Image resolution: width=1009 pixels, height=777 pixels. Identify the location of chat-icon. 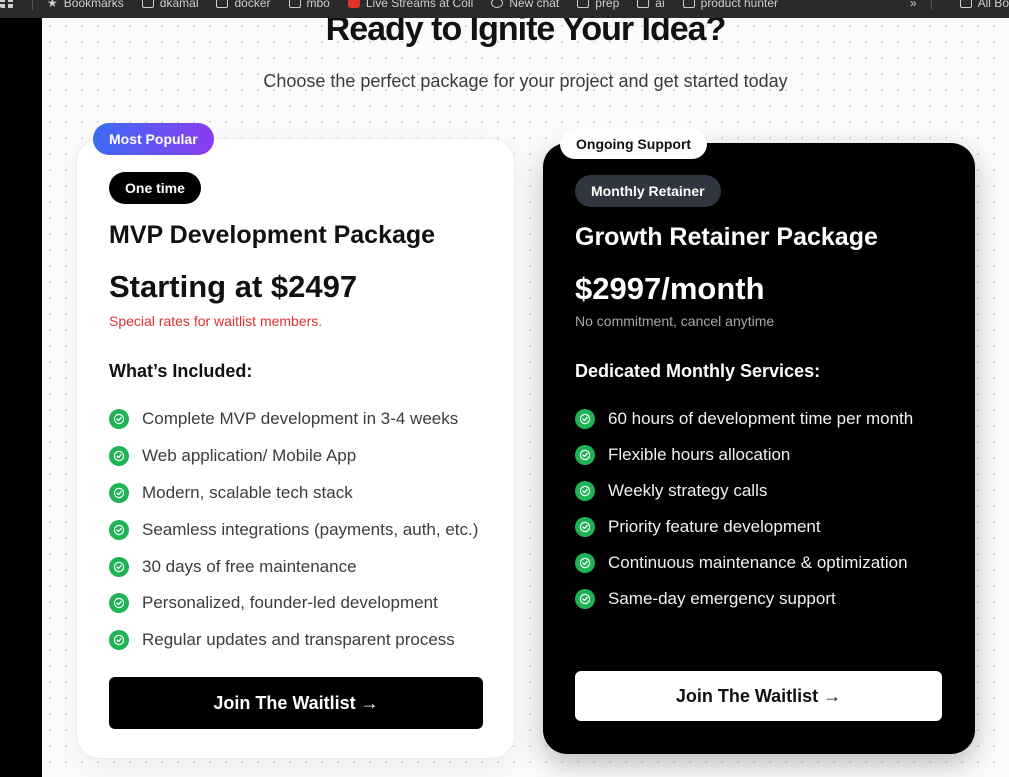
(497, 4).